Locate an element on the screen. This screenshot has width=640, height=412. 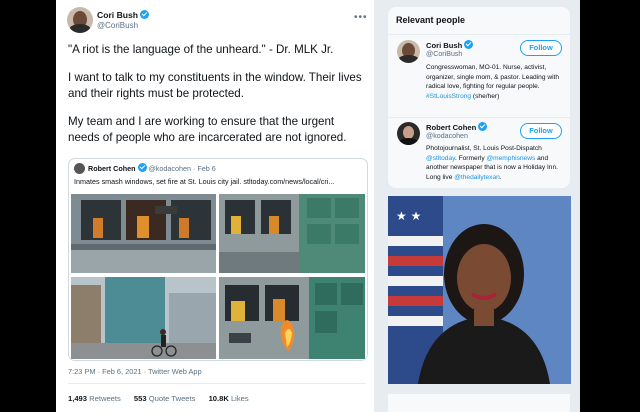
likes-label: Likes is located at coordinates (239, 398).